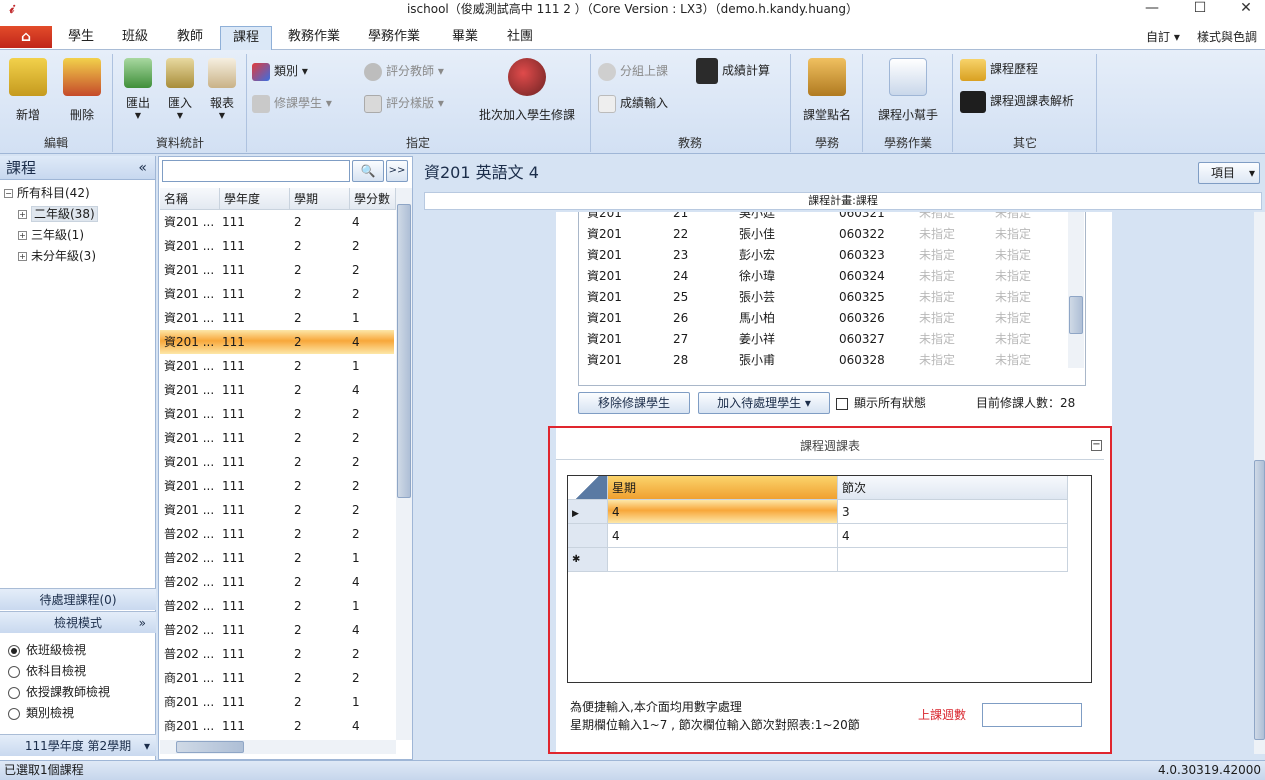 This screenshot has height=780, width=1265. What do you see at coordinates (81, 38) in the screenshot?
I see `tab-students: 學生` at bounding box center [81, 38].